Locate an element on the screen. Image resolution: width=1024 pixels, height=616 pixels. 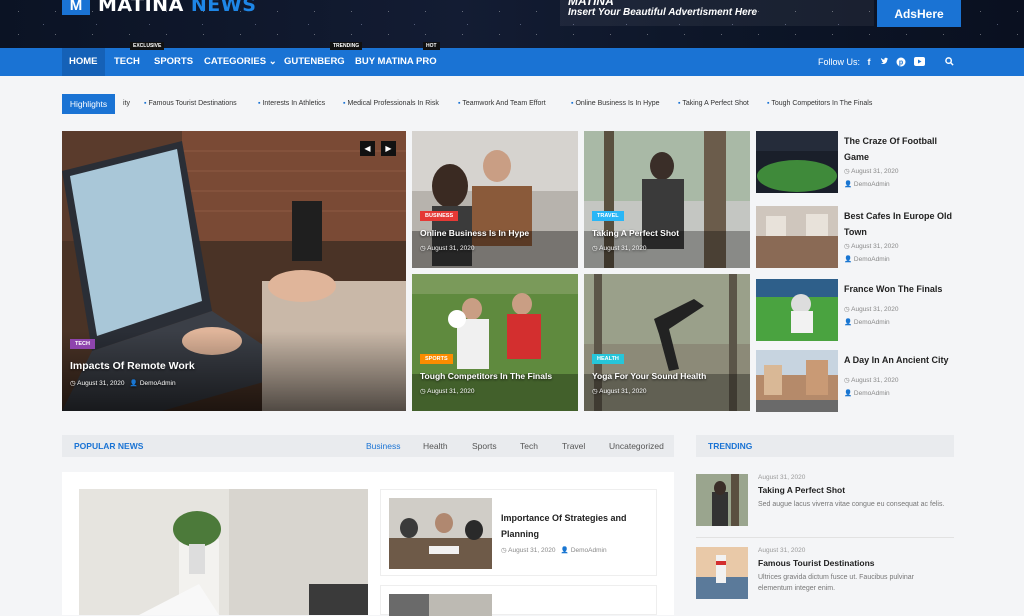
popular-featured-card is located at coordinates (223, 552).